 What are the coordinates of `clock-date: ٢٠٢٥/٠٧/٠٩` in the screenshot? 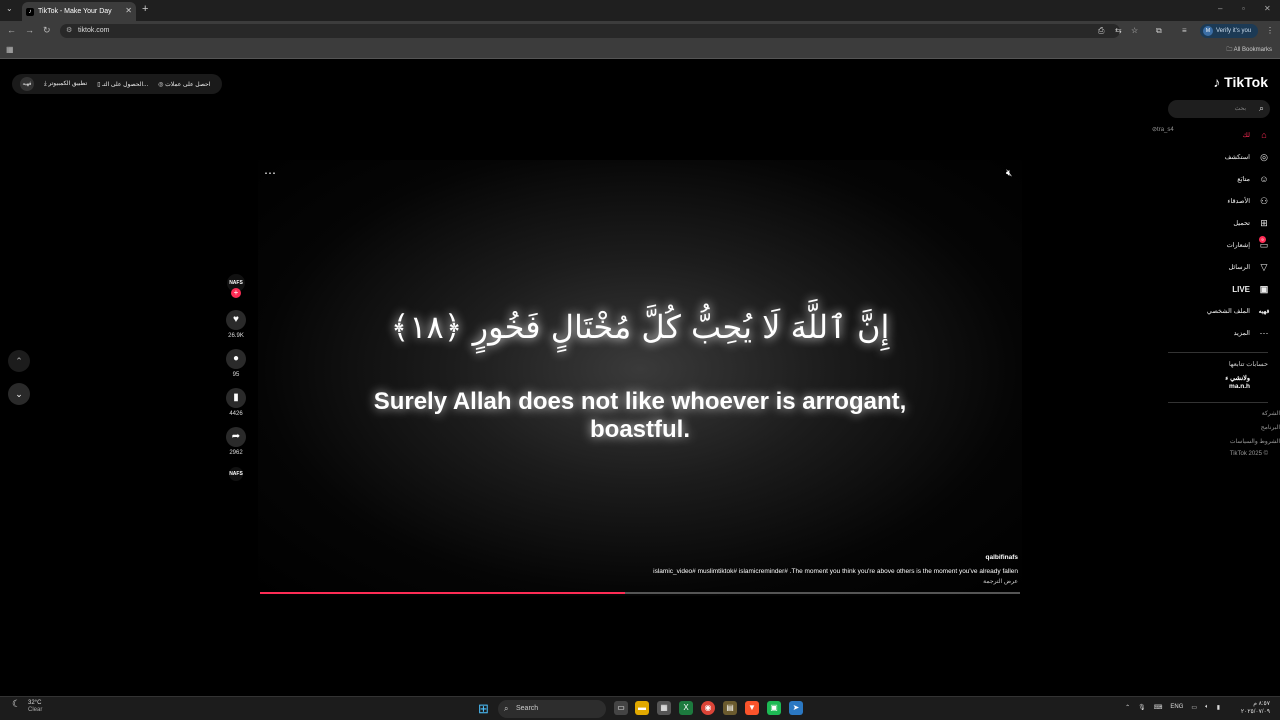 It's located at (1255, 712).